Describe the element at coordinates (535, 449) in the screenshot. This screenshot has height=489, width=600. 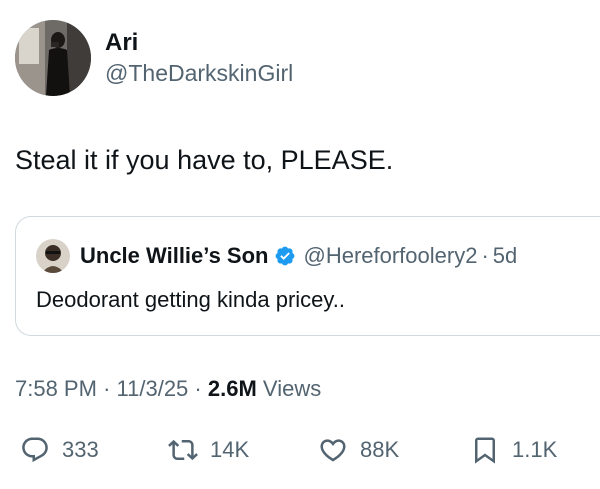
I see `bookmark-count: 1.1K` at that location.